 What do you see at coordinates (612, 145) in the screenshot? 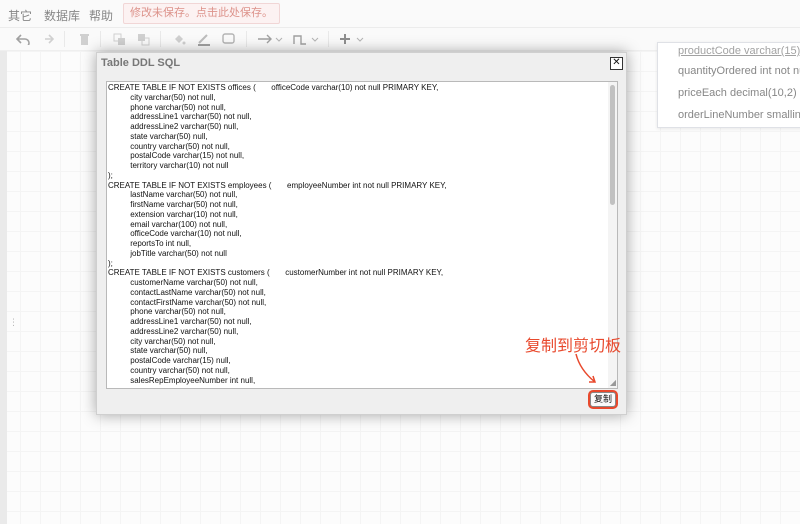
I see `scrollbar-thumb` at bounding box center [612, 145].